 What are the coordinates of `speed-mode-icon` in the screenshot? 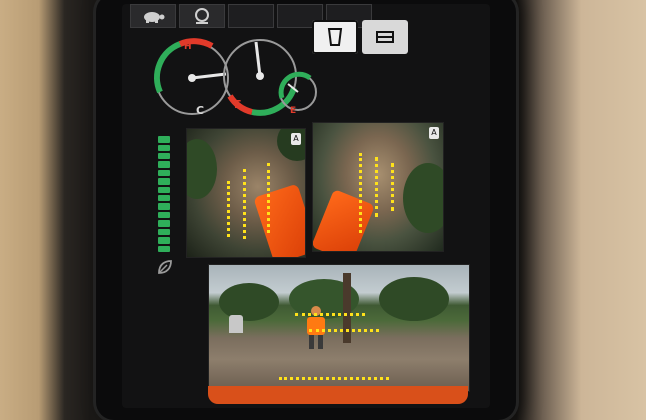 It's located at (202, 16).